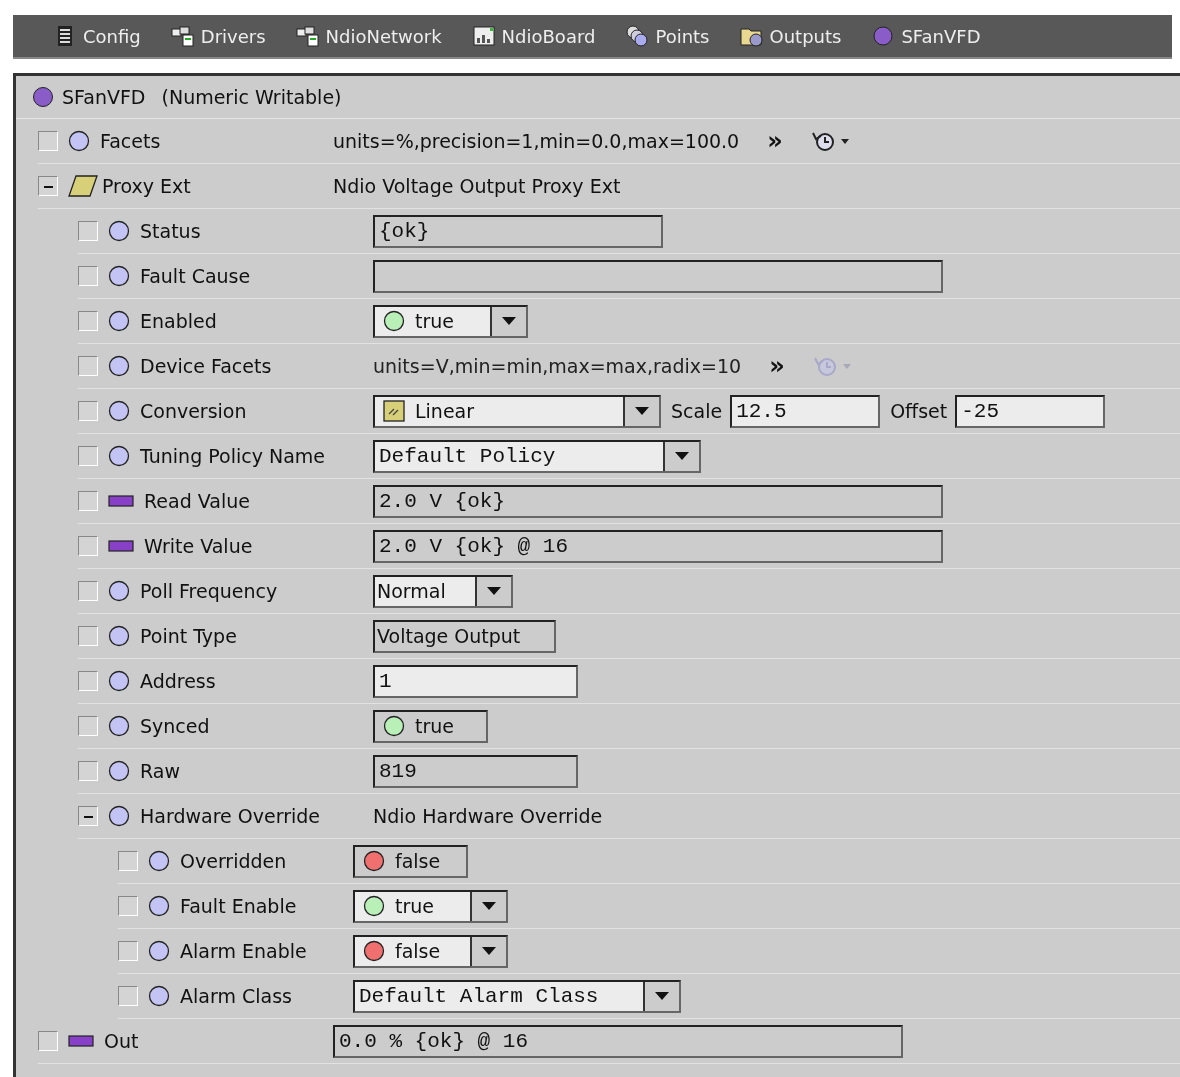 The image size is (1180, 1077). Describe the element at coordinates (775, 141) in the screenshot. I see `more-button: »` at that location.